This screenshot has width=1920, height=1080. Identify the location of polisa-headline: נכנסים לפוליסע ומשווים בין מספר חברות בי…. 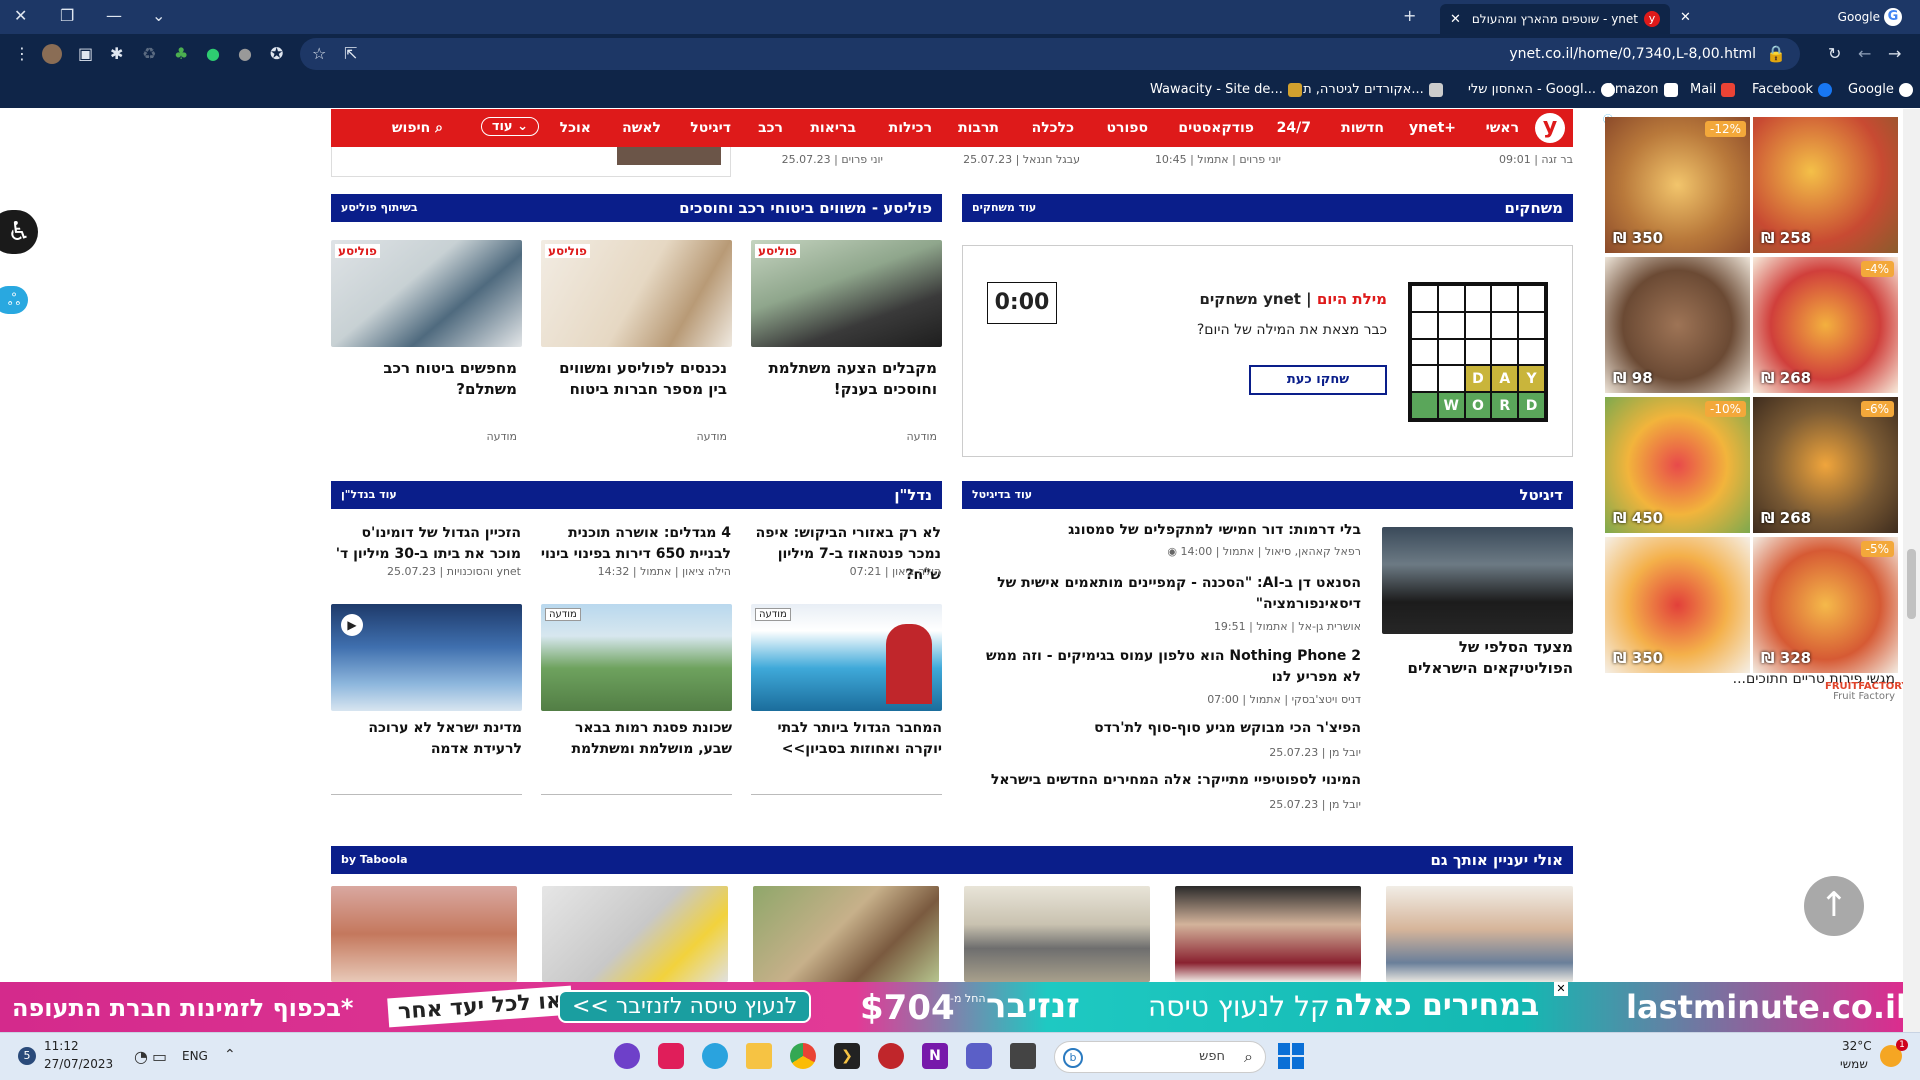
(634, 379).